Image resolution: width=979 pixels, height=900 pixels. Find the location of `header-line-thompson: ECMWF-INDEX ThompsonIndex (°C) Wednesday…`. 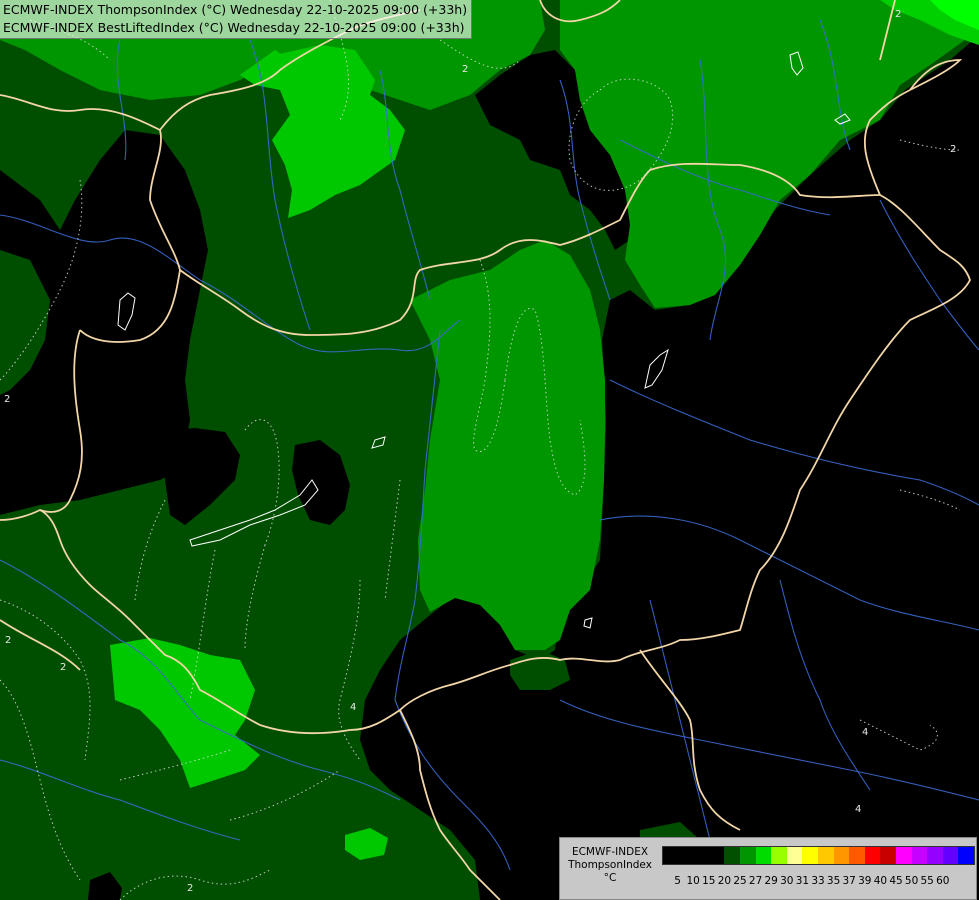

header-line-thompson: ECMWF-INDEX ThompsonIndex (°C) Wednesday… is located at coordinates (235, 9).